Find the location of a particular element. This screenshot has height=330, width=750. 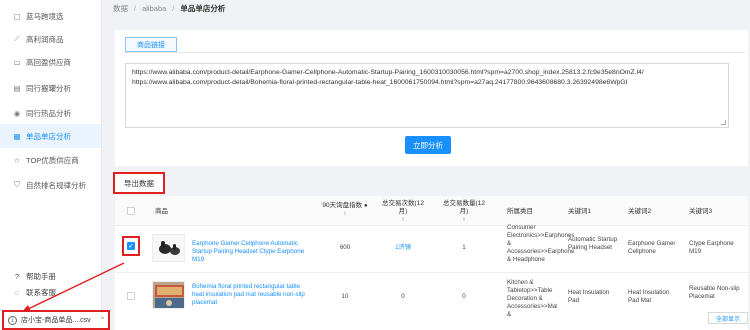

download-file-bar: ⤓ 店小宝-商品单品....csv ^ is located at coordinates (56, 320).